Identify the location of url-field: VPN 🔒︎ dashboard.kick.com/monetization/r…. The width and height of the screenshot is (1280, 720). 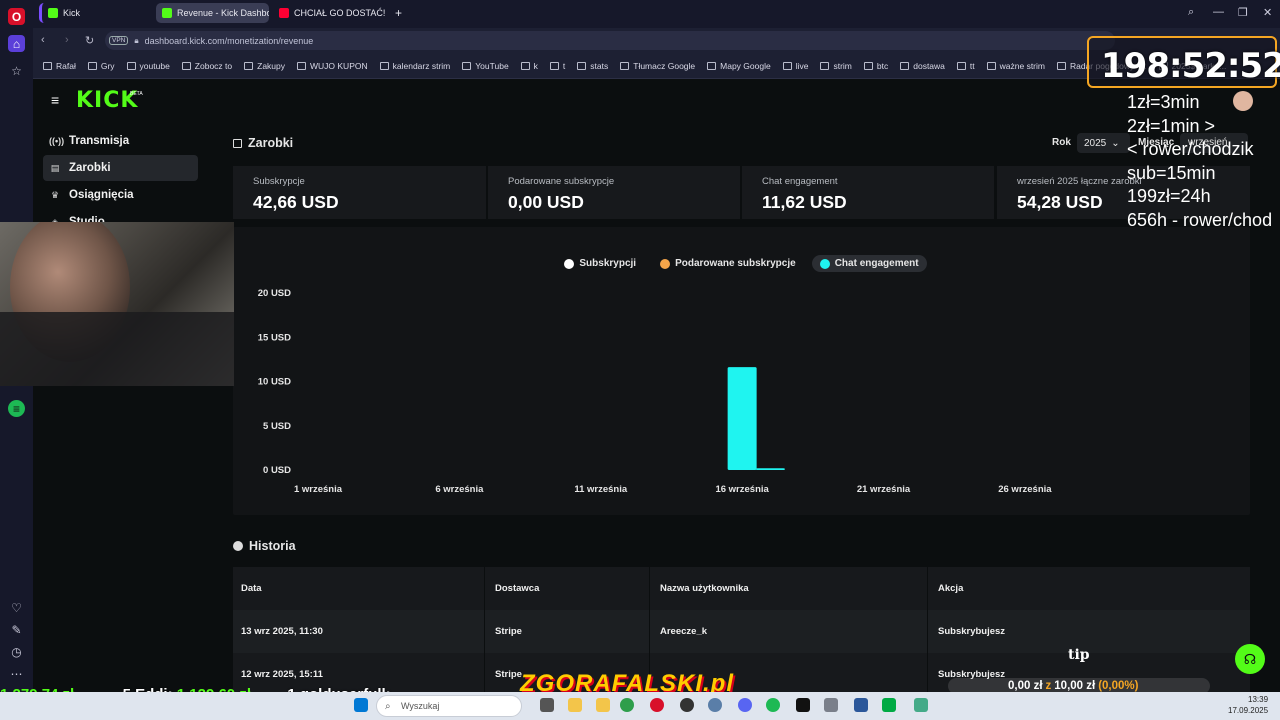
(610, 40).